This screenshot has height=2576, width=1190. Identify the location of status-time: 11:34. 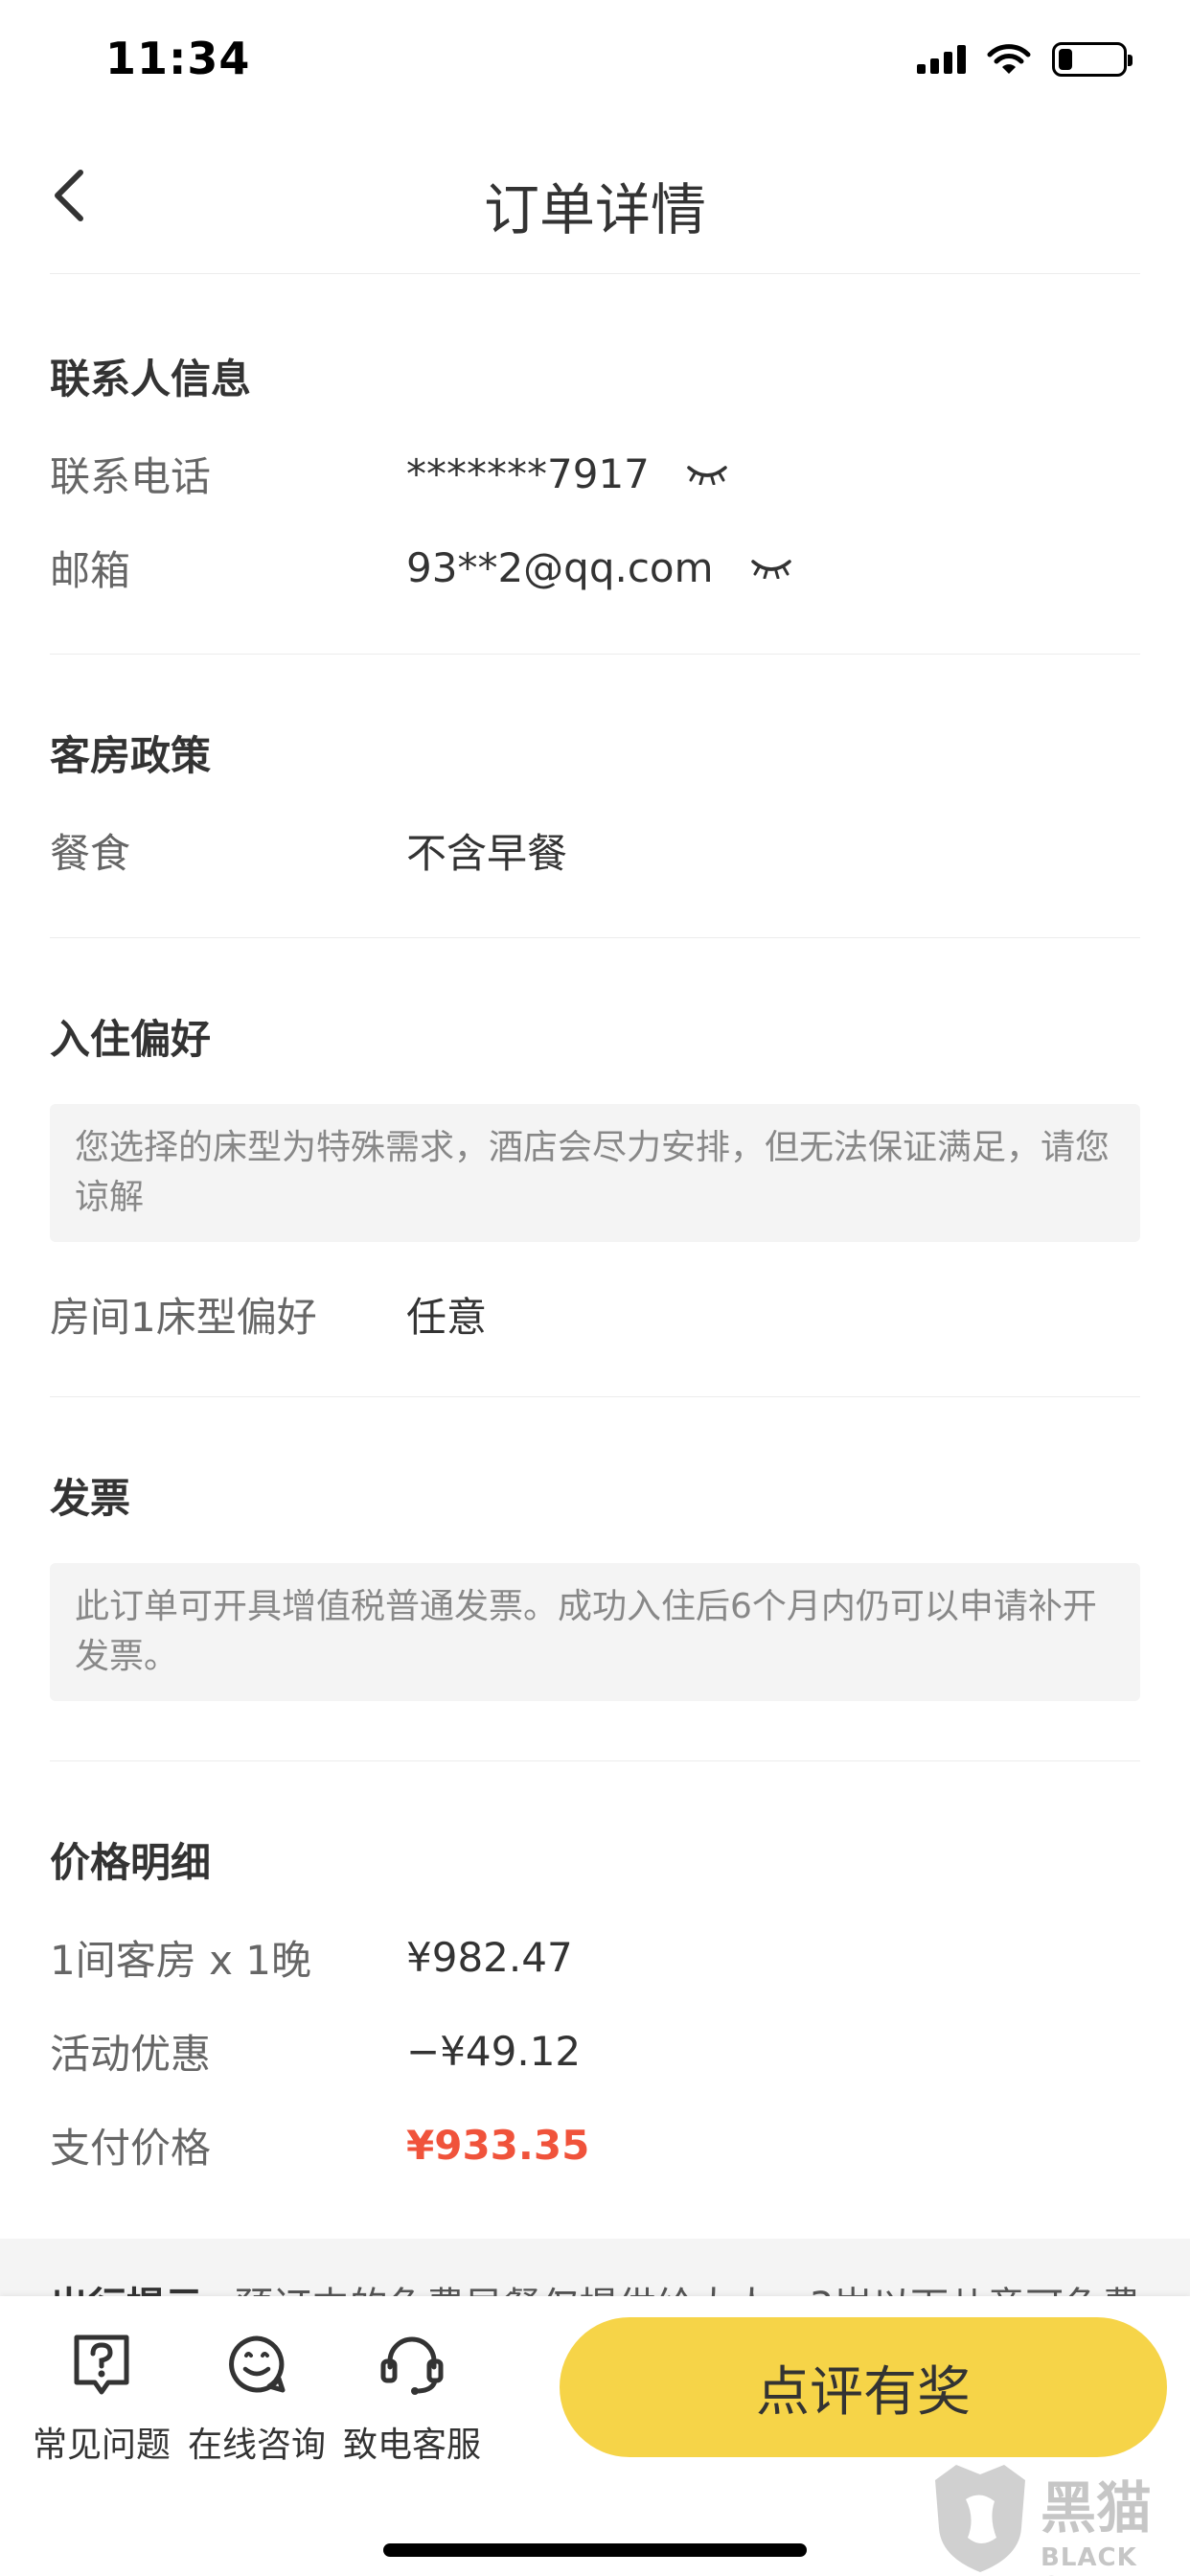
(178, 58).